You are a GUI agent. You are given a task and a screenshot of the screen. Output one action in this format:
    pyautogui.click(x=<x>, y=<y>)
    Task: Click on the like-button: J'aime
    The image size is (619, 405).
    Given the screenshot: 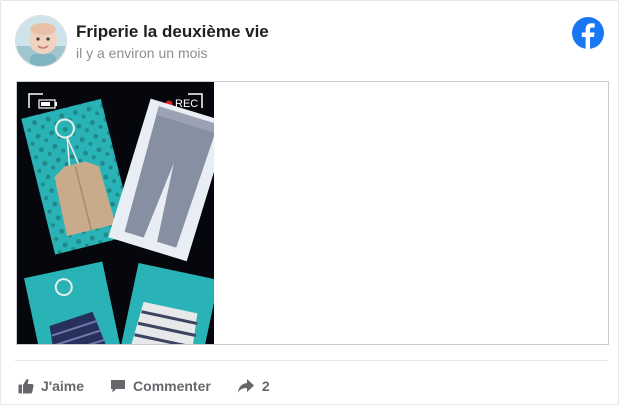 What is the action you would take?
    pyautogui.click(x=51, y=386)
    